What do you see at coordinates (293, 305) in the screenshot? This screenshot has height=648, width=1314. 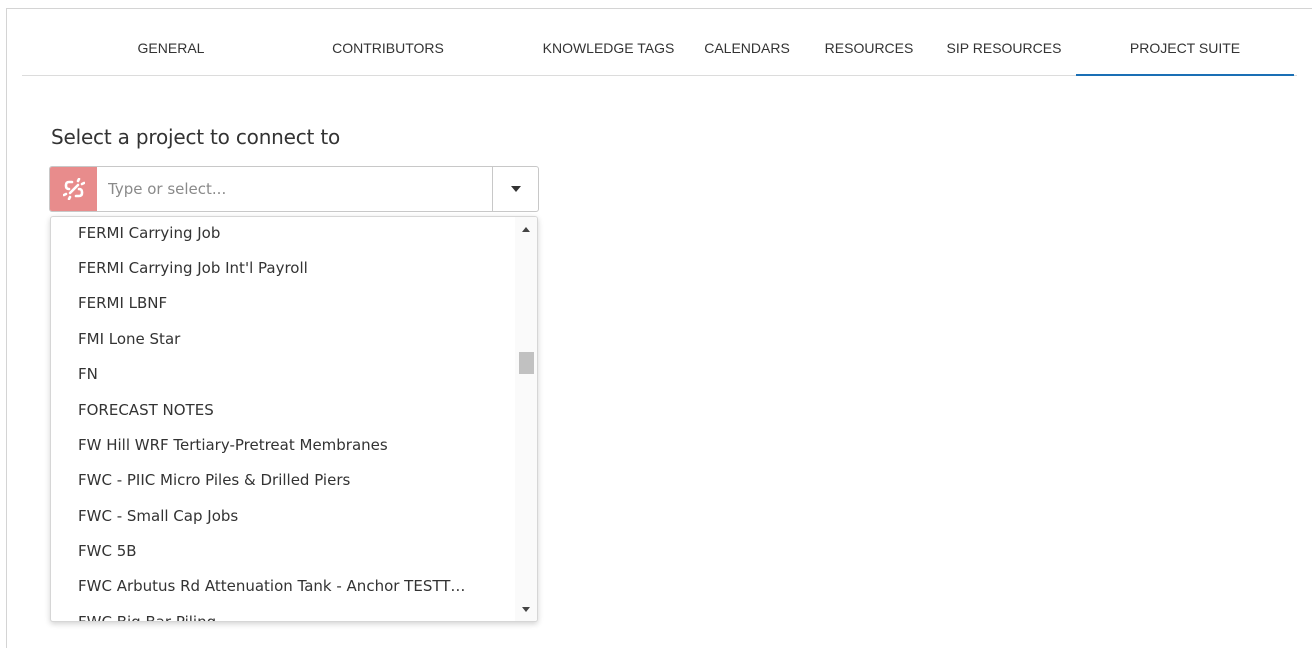 I see `list-item: FERMI LBNF` at bounding box center [293, 305].